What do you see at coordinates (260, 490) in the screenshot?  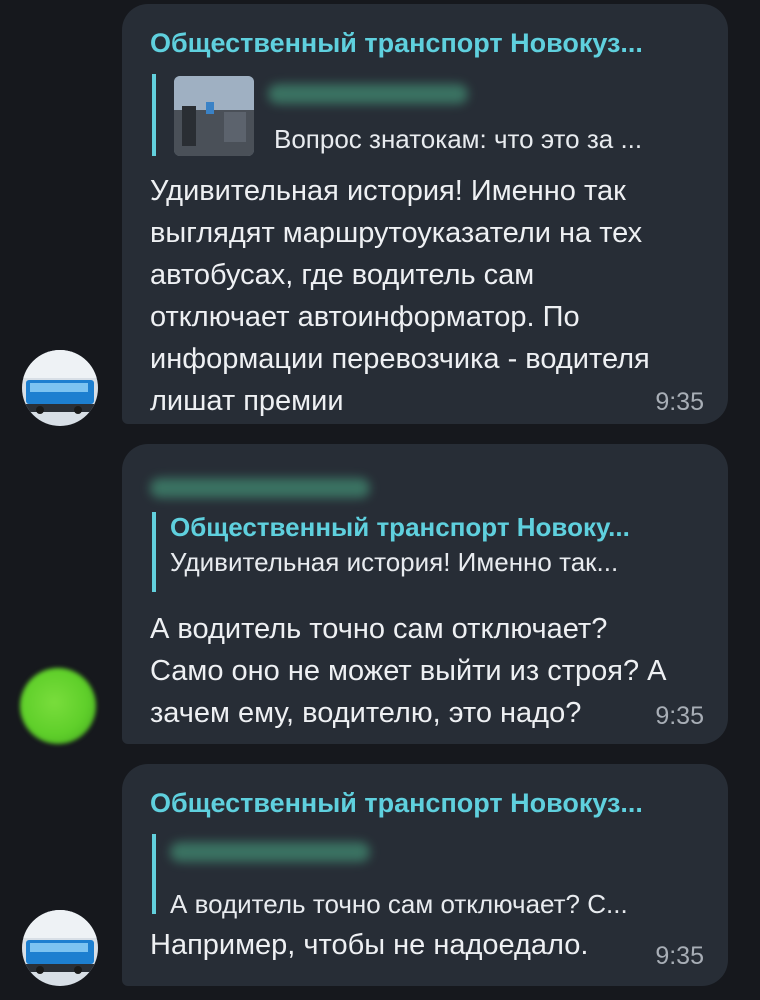 I see `sender-name-blurred` at bounding box center [260, 490].